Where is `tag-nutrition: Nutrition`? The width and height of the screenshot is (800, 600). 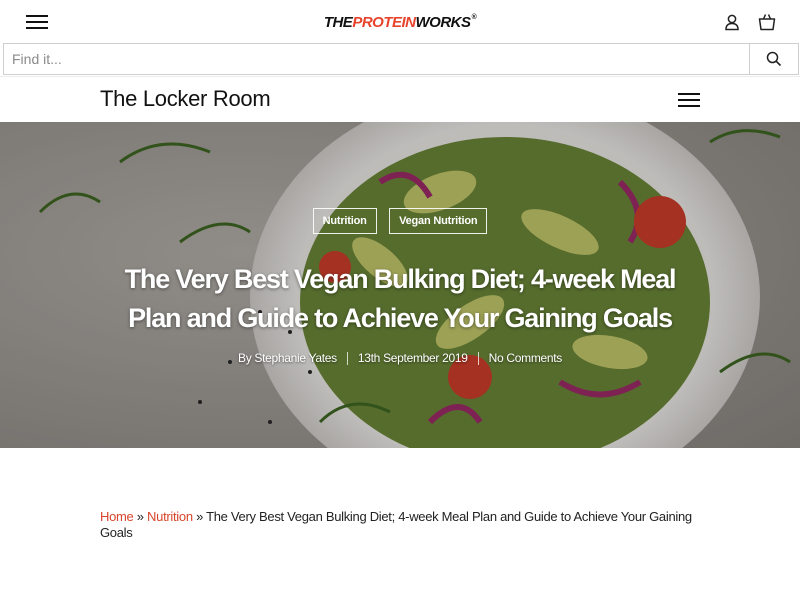
tag-nutrition: Nutrition is located at coordinates (344, 221).